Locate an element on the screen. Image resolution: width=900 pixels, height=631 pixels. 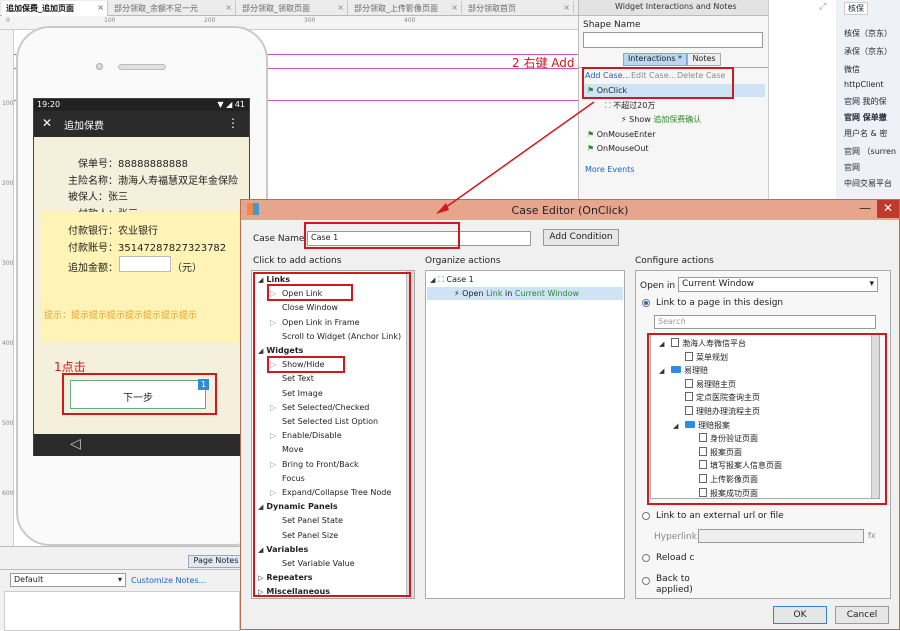
ruler-label: 400 is located at coordinates (8, 343).